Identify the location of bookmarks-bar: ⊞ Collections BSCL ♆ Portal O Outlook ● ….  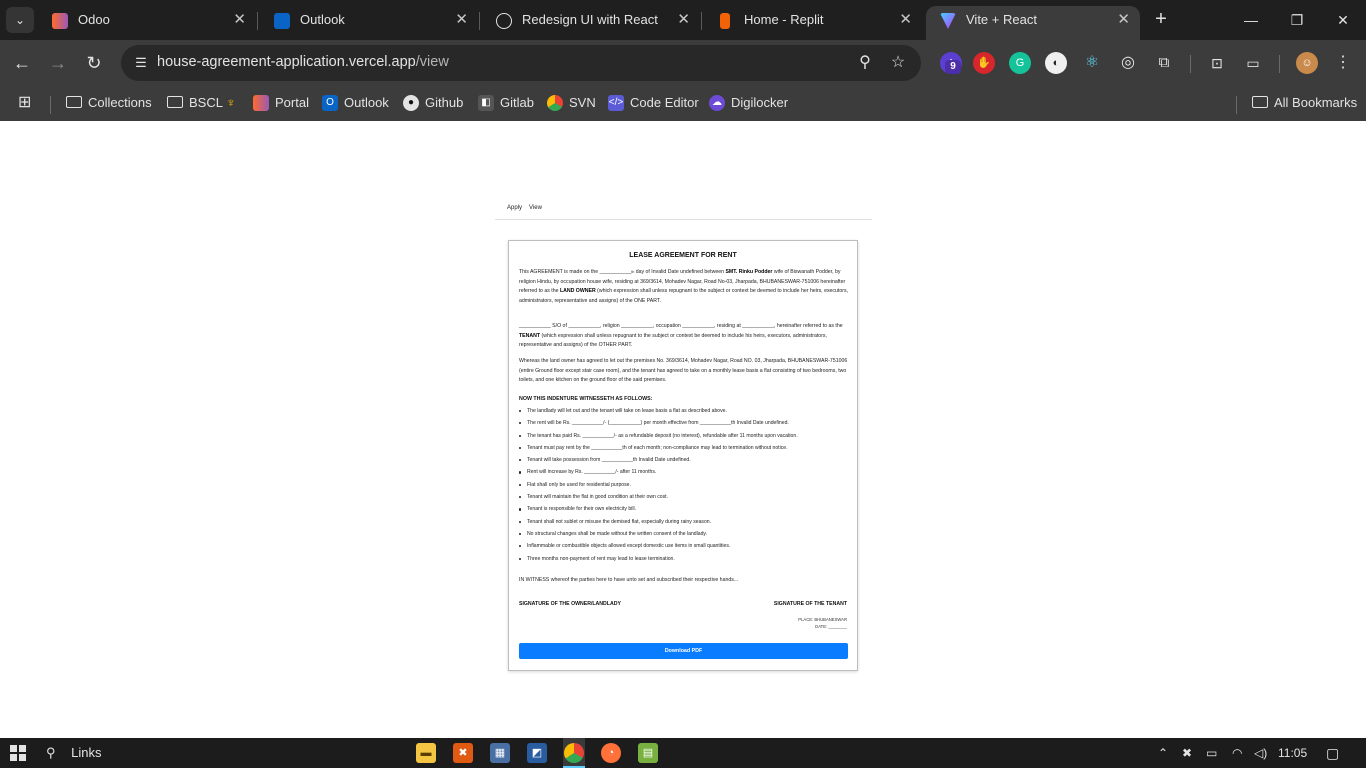
(683, 103).